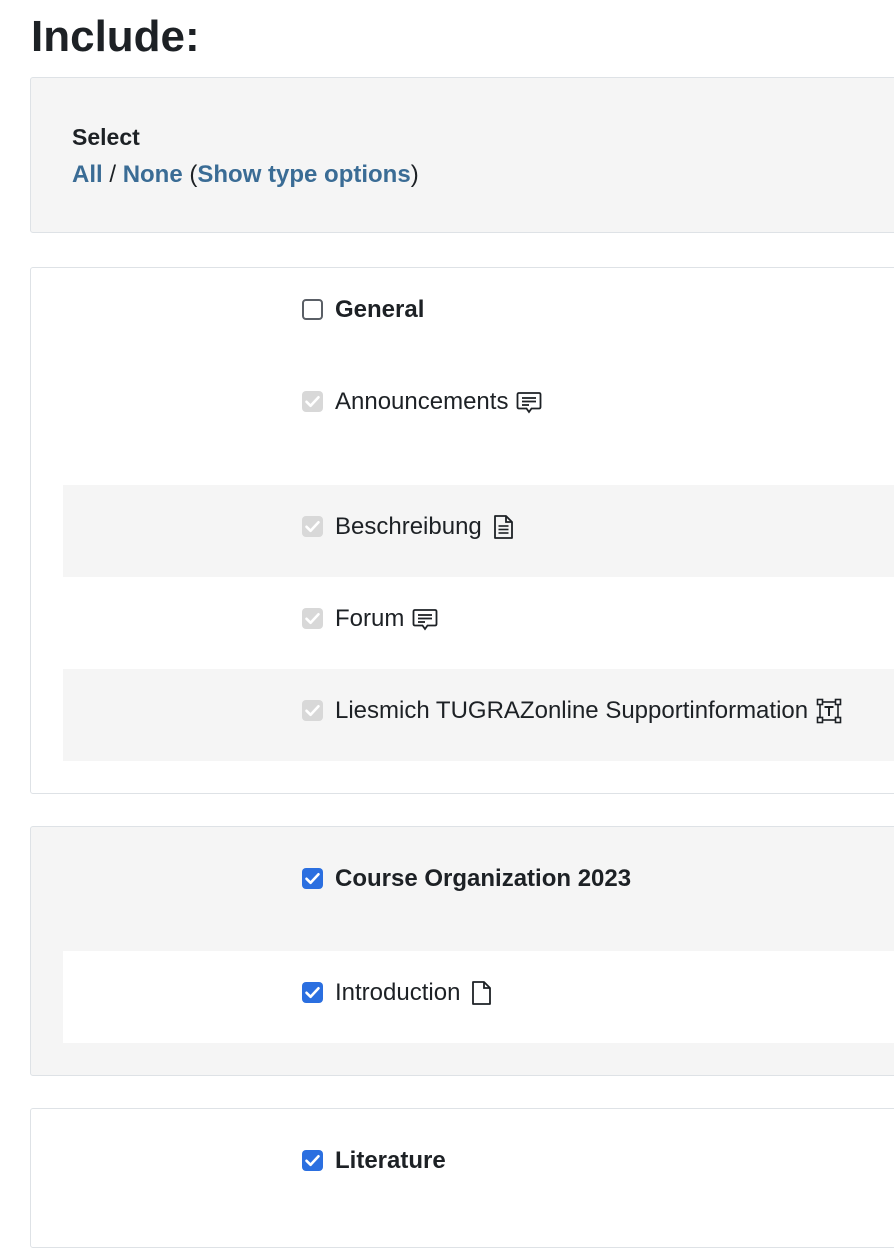 The image size is (894, 1248). What do you see at coordinates (87, 174) in the screenshot?
I see `select-all-link: All` at bounding box center [87, 174].